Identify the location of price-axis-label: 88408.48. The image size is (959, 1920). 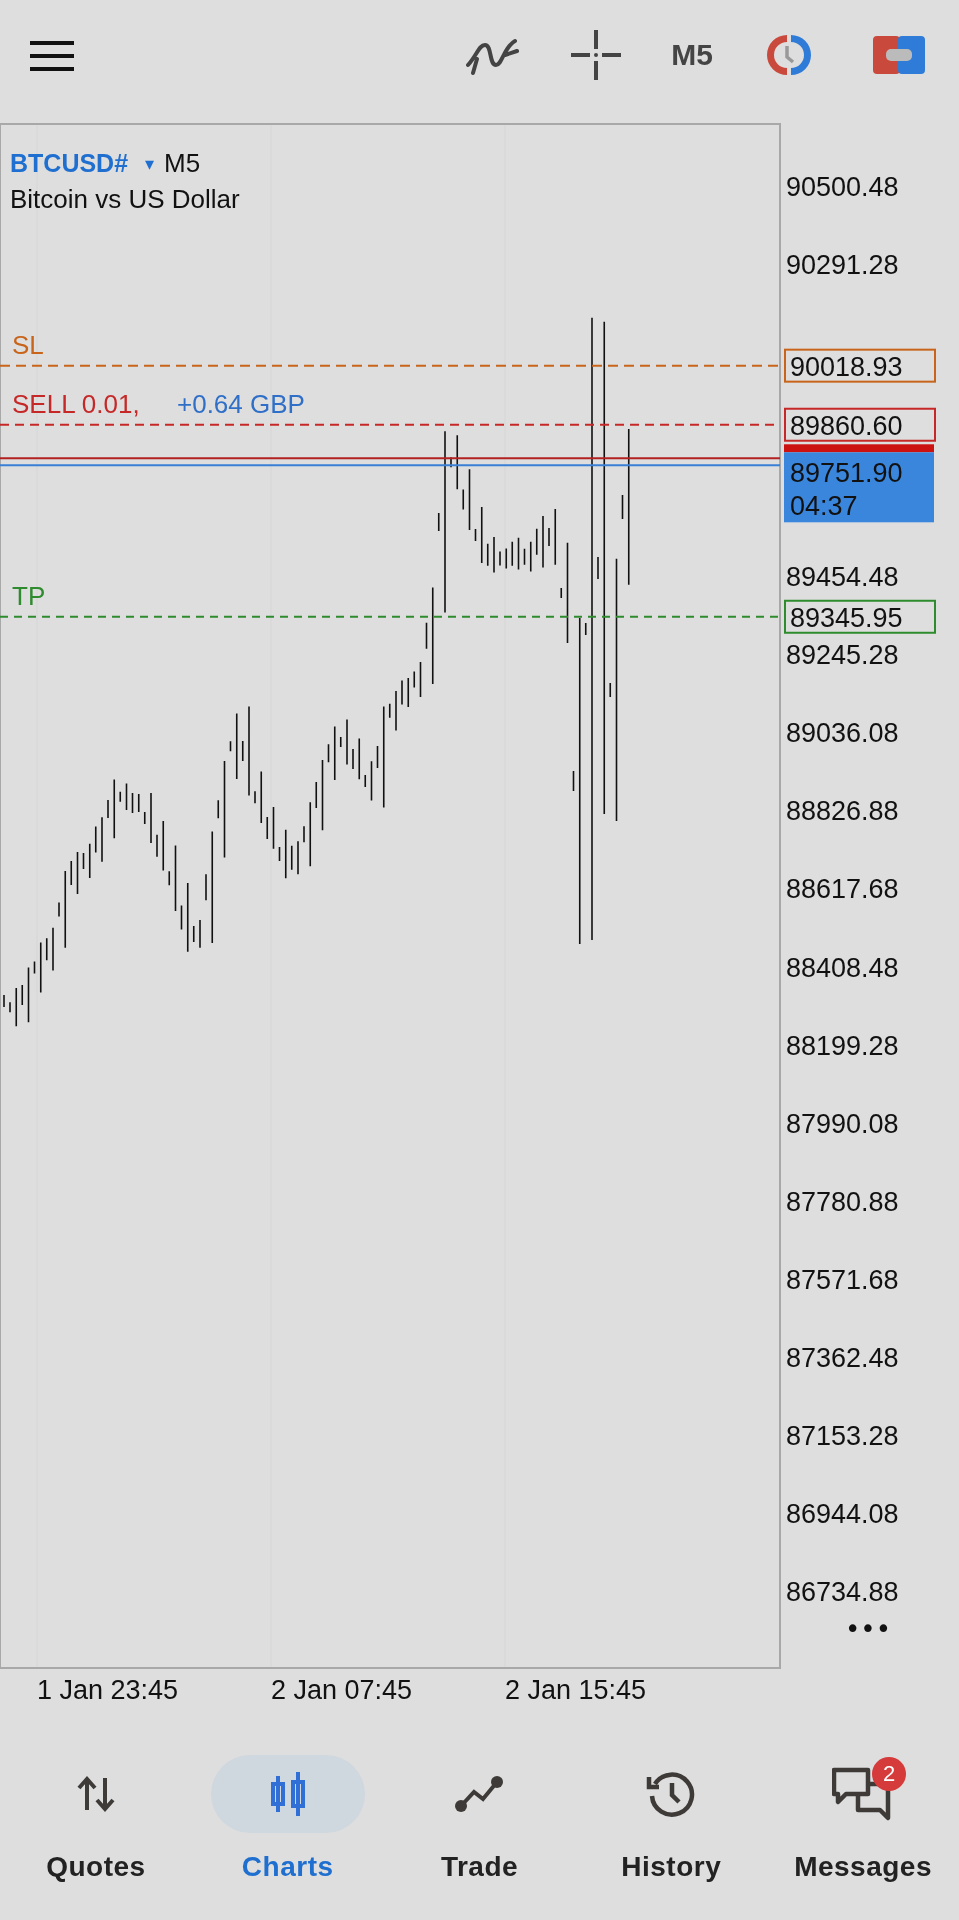
(842, 967).